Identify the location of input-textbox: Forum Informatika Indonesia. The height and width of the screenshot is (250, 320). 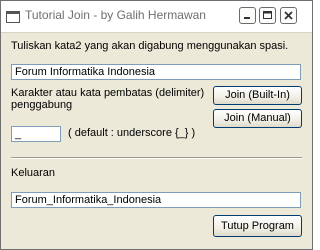
(156, 72).